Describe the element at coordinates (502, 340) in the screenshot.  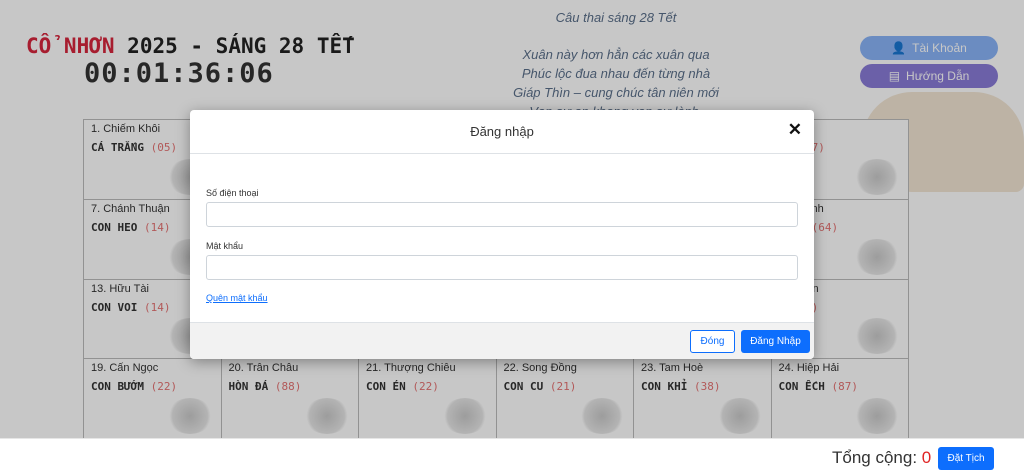
I see `modal-footer: Đóng Đăng Nhập` at that location.